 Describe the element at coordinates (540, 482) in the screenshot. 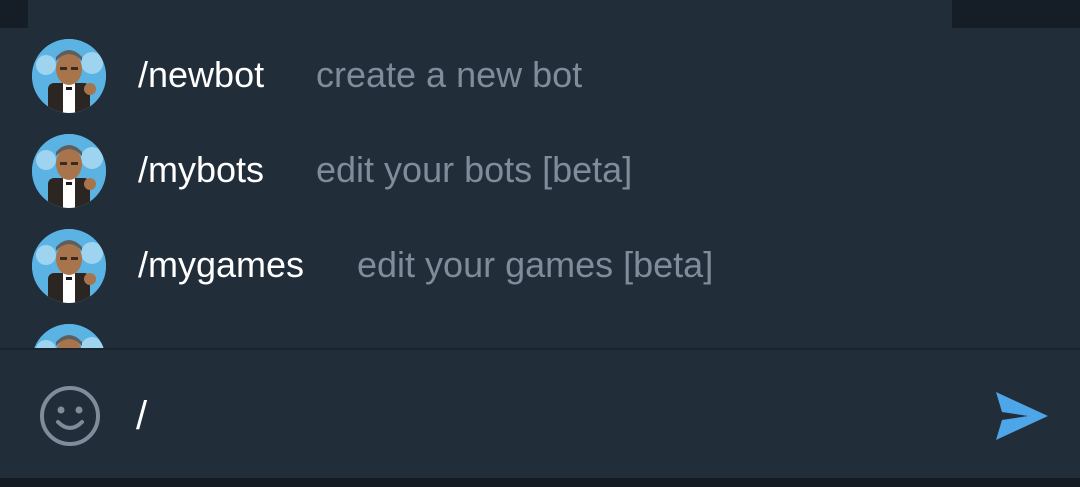

I see `bottom-strip` at that location.